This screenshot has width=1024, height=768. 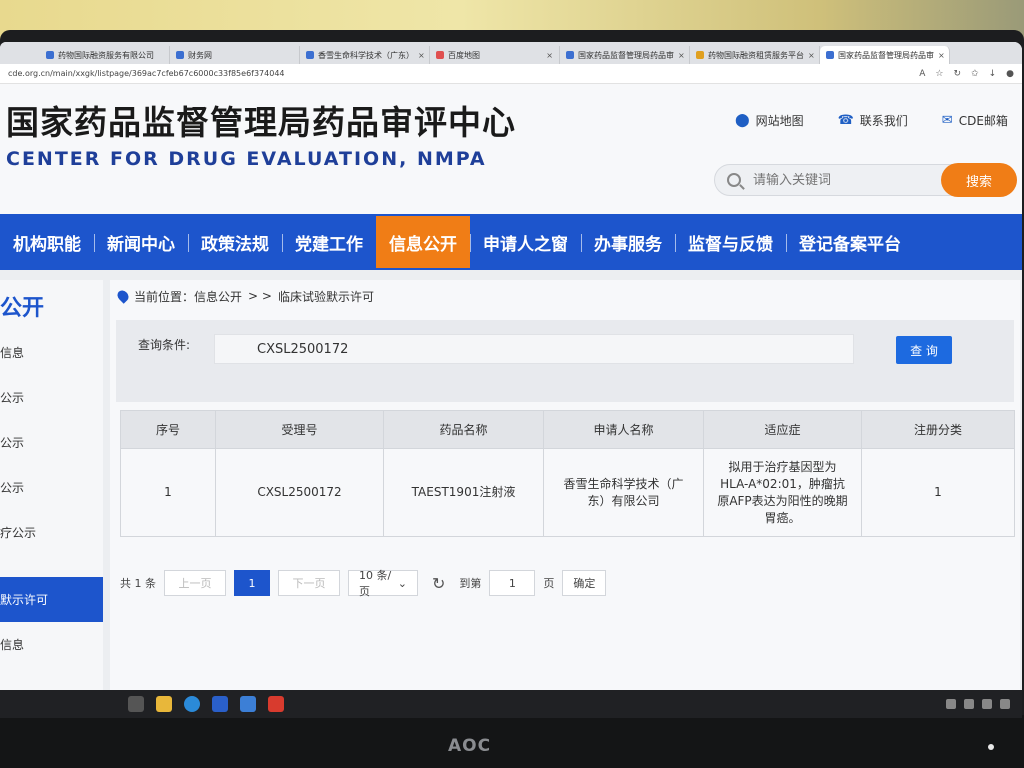 I want to click on browser-tab: 财务网, so click(x=235, y=55).